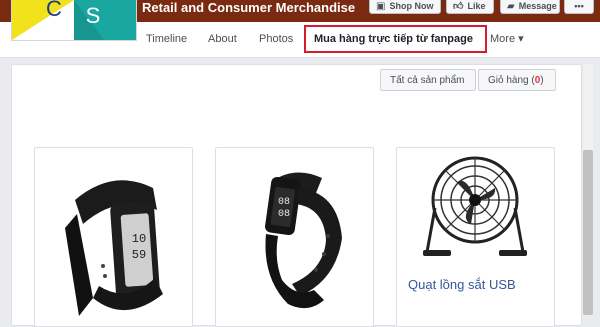 The image size is (600, 327). What do you see at coordinates (511, 80) in the screenshot?
I see `cart-label: Giỏ hàng (` at bounding box center [511, 80].